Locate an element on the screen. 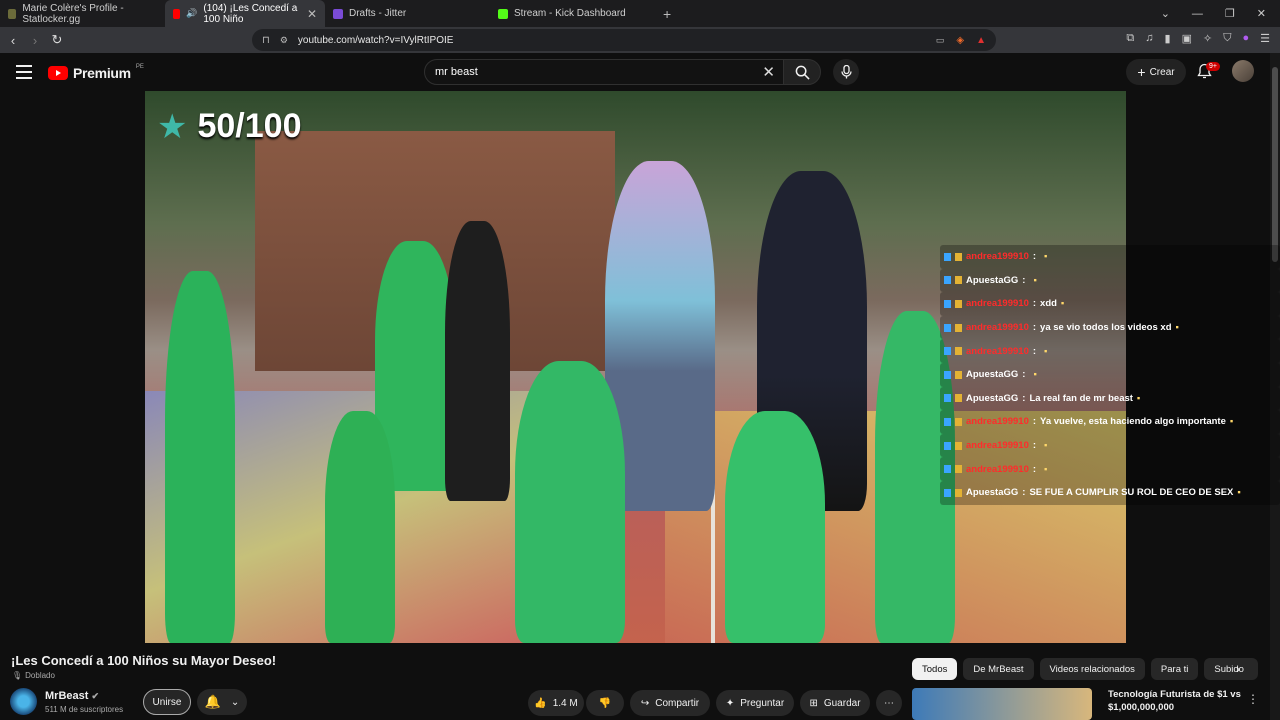 This screenshot has width=1280, height=720. brave-rewards-icon: ▲ is located at coordinates (981, 40).